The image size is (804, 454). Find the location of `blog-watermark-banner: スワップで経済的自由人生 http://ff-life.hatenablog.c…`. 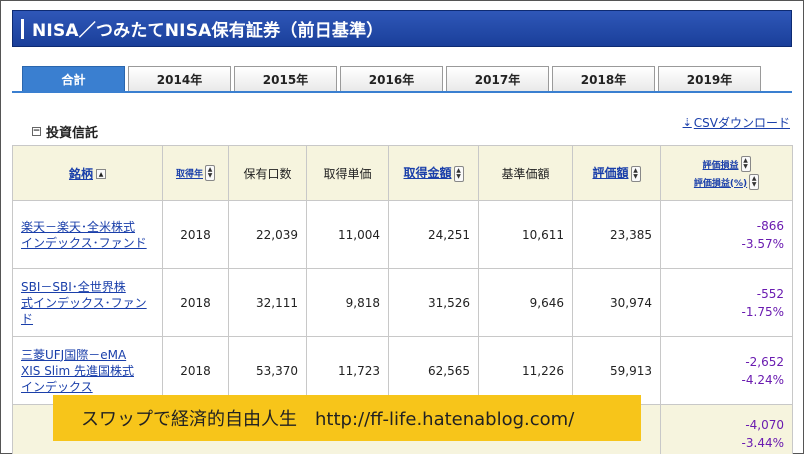

blog-watermark-banner: スワップで経済的自由人生 http://ff-life.hatenablog.c… is located at coordinates (347, 418).